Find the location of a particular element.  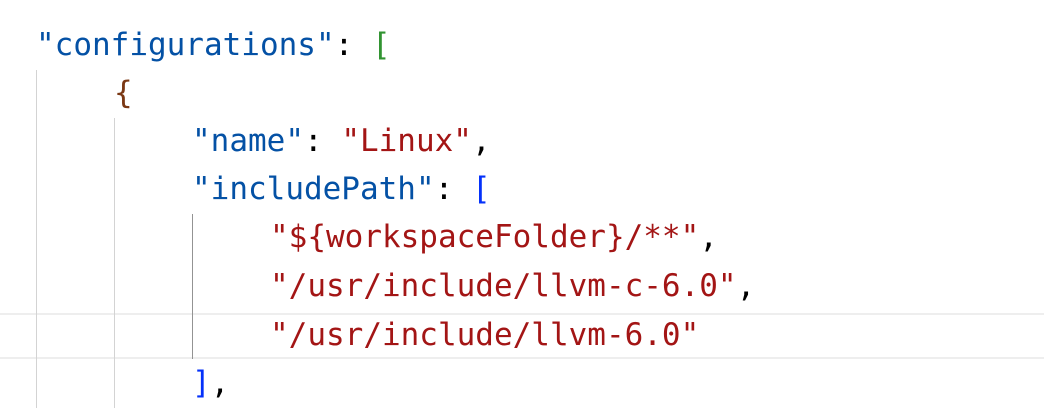

json-string-value: "/usr/include/llvm-6.0" is located at coordinates (485, 335).